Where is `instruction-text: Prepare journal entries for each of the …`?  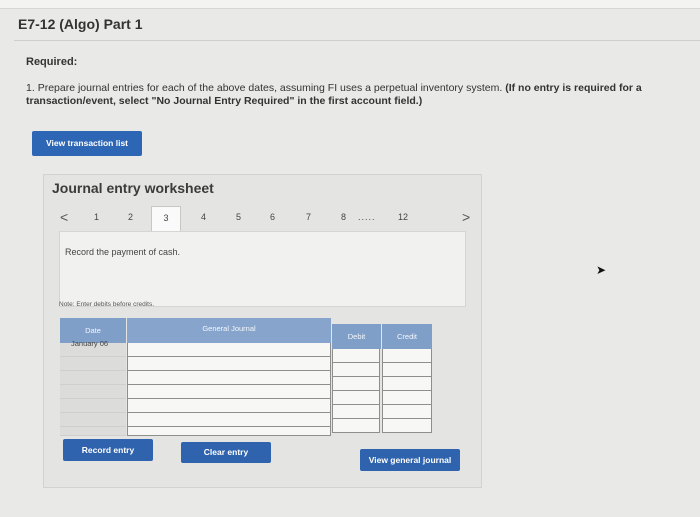
instruction-text: Prepare journal entries for each of the … is located at coordinates (270, 88).